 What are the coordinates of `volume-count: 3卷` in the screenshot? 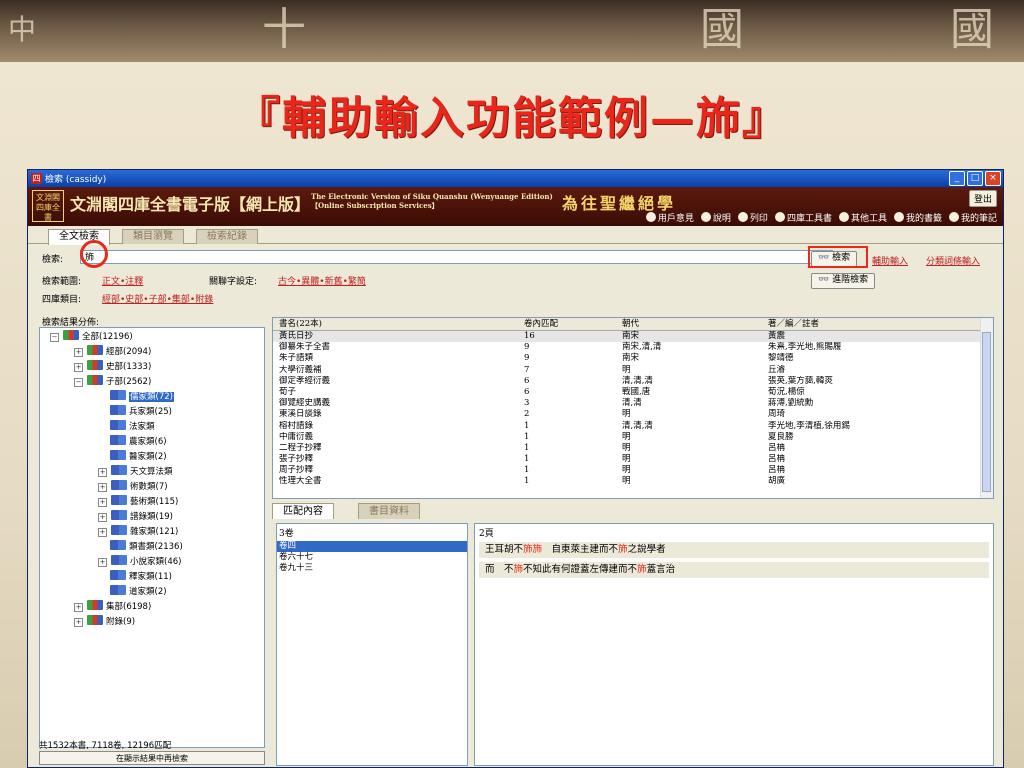 It's located at (286, 534).